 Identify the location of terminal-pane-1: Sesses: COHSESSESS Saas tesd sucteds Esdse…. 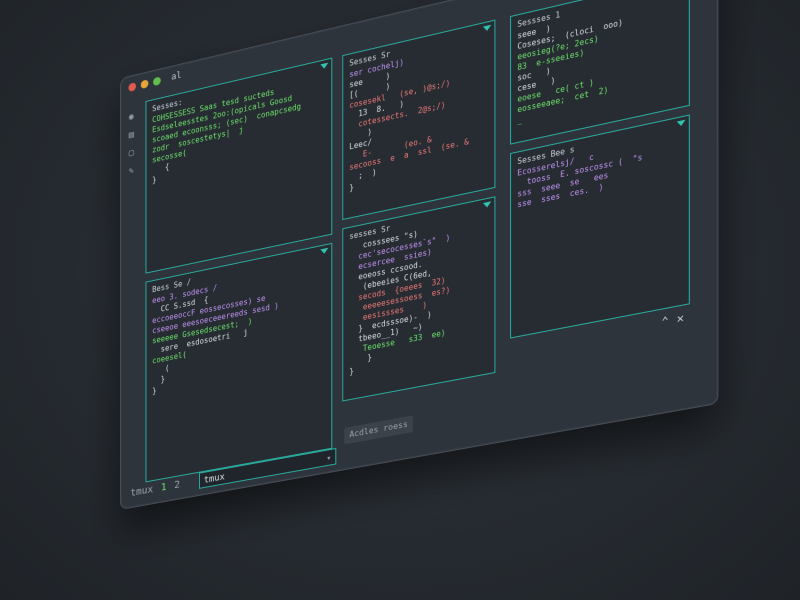
(239, 165).